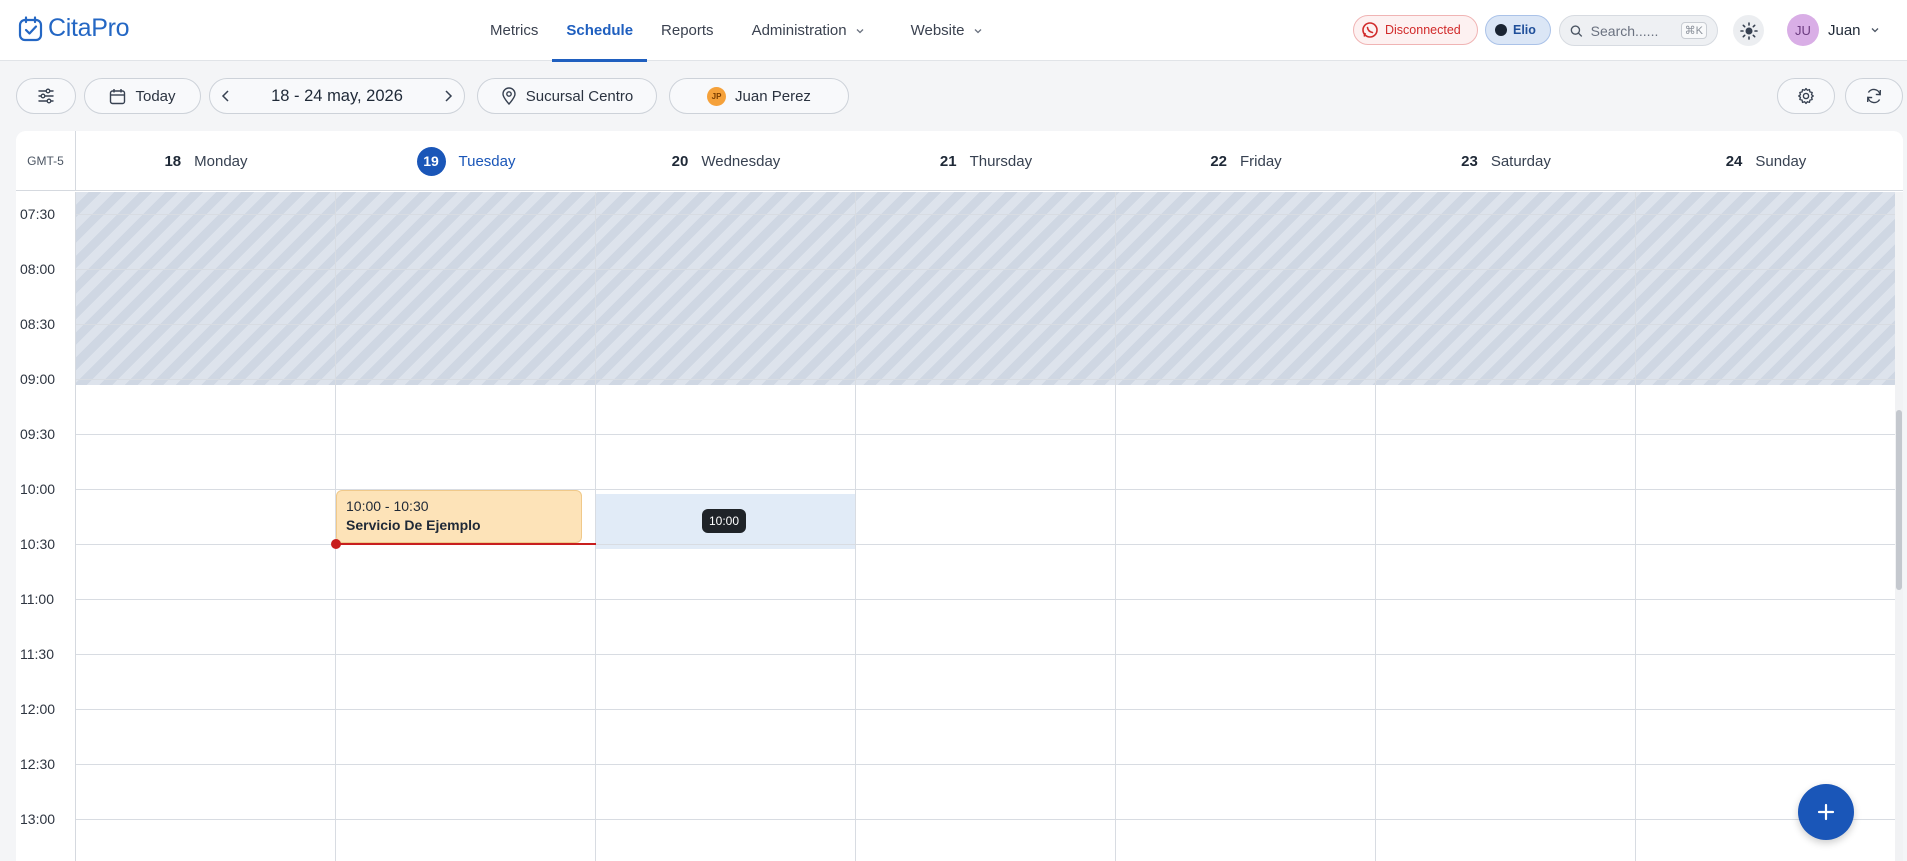  Describe the element at coordinates (1844, 30) in the screenshot. I see `user-name: Juan` at that location.